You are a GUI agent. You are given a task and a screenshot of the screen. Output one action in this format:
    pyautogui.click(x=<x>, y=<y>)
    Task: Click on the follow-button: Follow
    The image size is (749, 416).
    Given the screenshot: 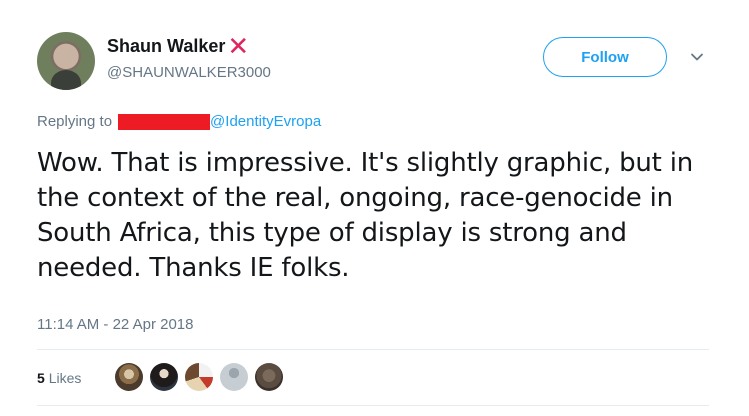 What is the action you would take?
    pyautogui.click(x=605, y=57)
    